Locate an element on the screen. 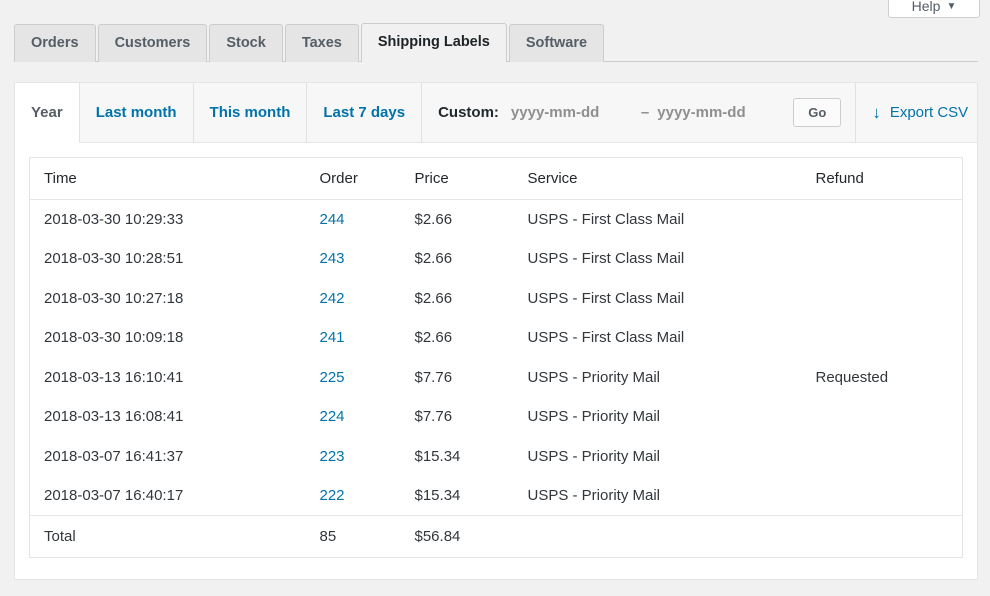  order-link: 225 is located at coordinates (332, 377).